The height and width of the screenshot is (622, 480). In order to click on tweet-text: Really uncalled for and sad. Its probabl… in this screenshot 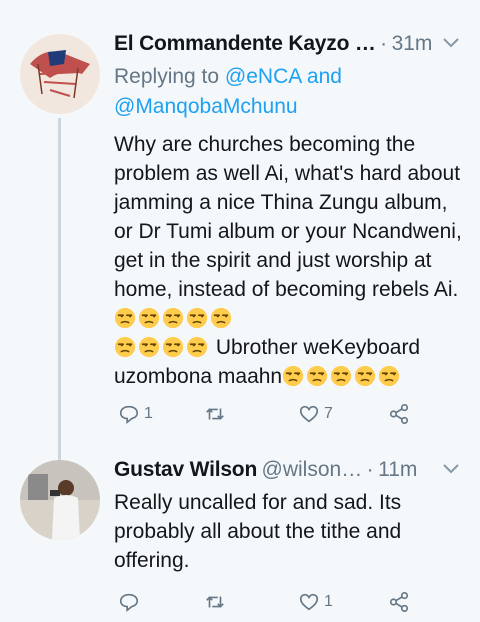, I will do `click(258, 531)`.